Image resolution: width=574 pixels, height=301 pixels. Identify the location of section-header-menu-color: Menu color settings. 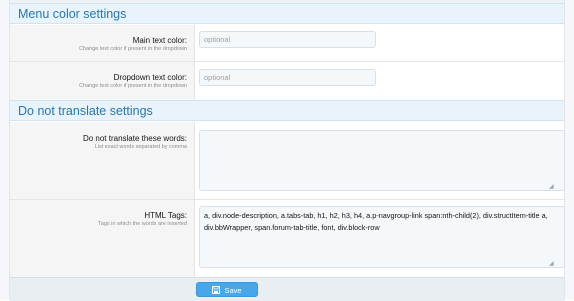
(287, 13).